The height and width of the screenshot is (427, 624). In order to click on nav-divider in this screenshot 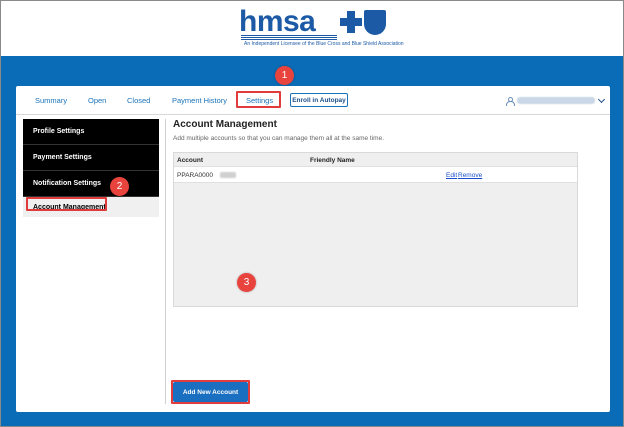, I will do `click(313, 114)`.